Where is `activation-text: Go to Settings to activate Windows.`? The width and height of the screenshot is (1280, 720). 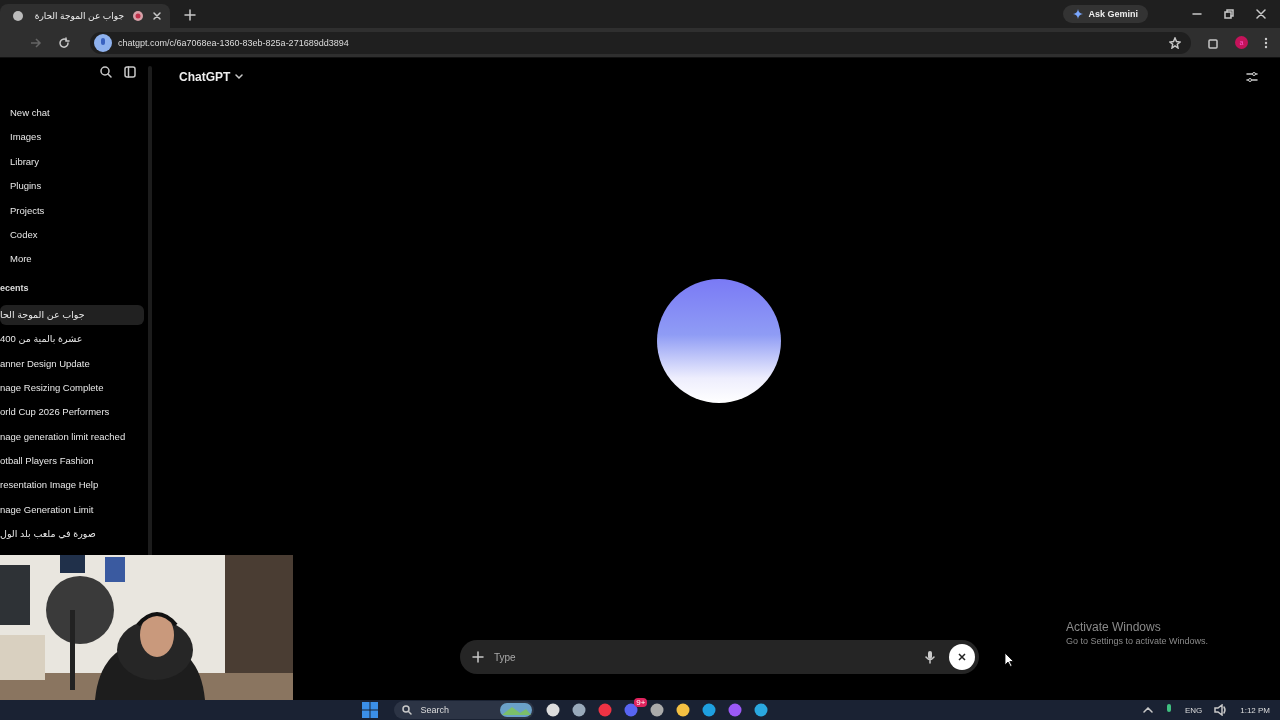
activation-text: Go to Settings to activate Windows. is located at coordinates (1137, 641).